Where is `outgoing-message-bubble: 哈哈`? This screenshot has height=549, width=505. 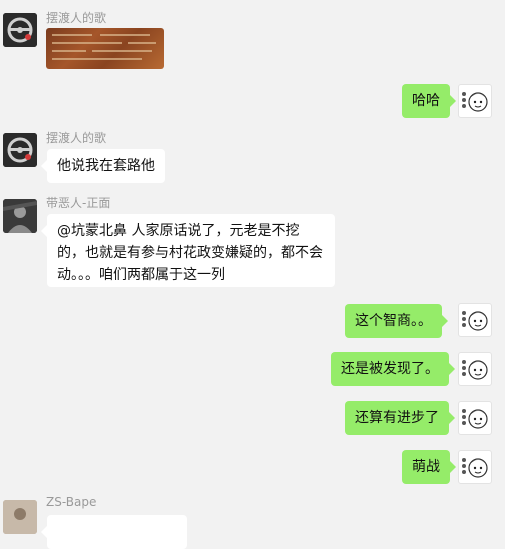
outgoing-message-bubble: 哈哈 is located at coordinates (429, 101).